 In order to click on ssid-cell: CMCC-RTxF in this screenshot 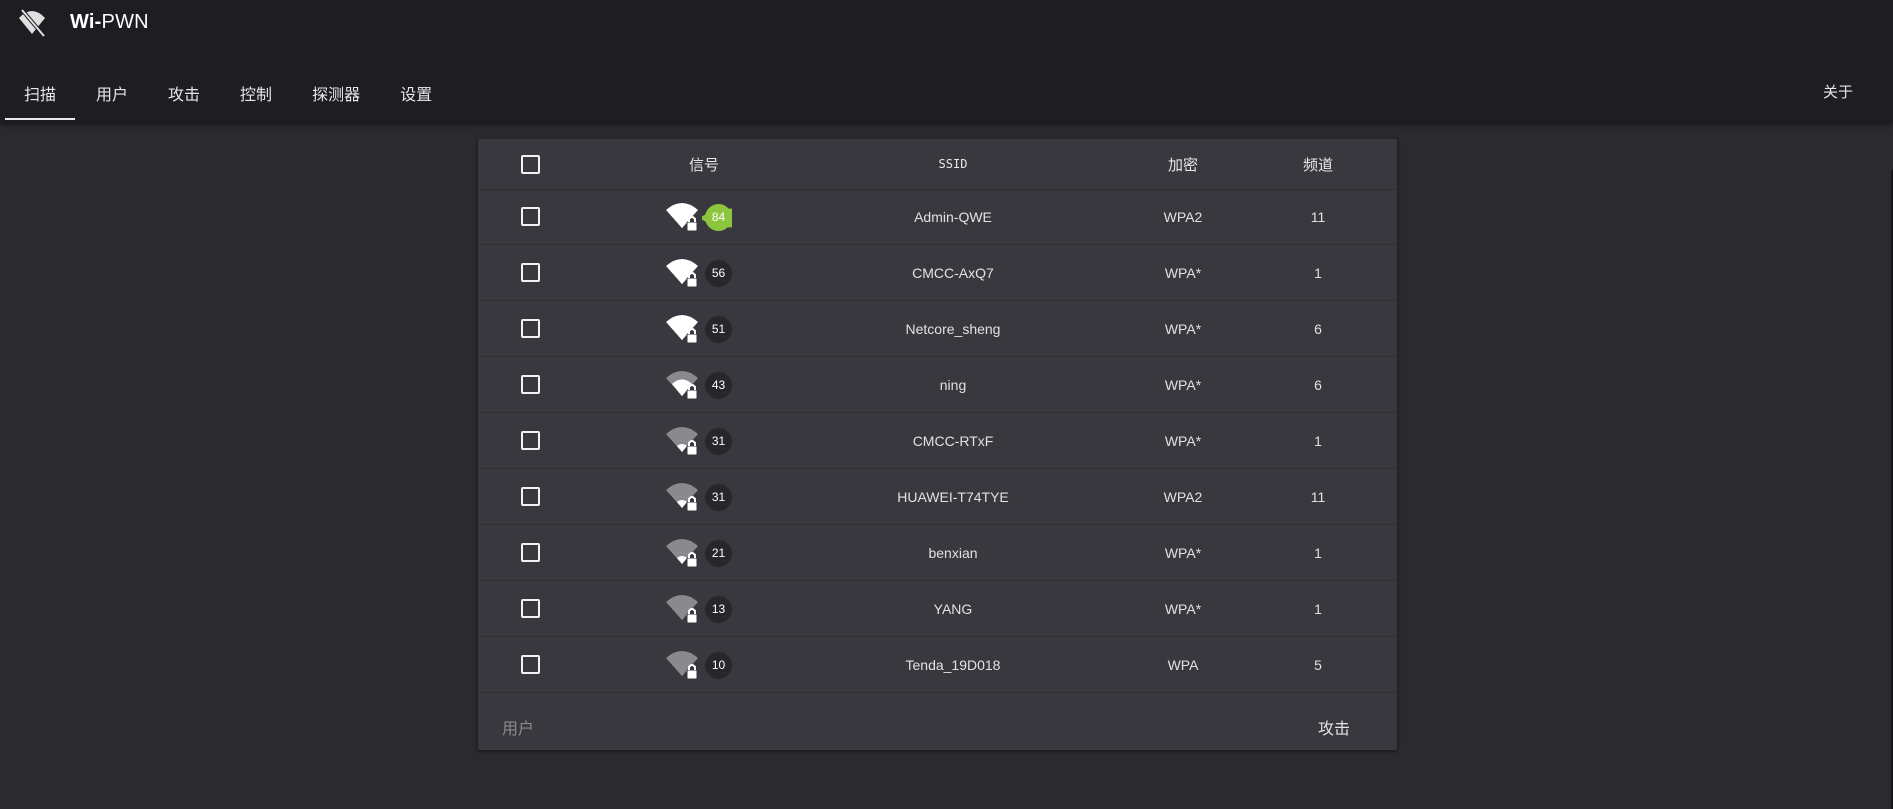, I will do `click(953, 440)`.